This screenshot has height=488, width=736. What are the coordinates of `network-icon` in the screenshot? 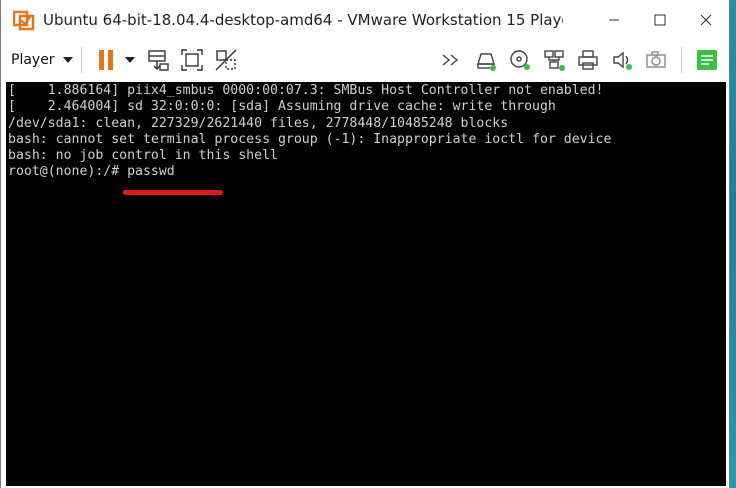 It's located at (554, 60).